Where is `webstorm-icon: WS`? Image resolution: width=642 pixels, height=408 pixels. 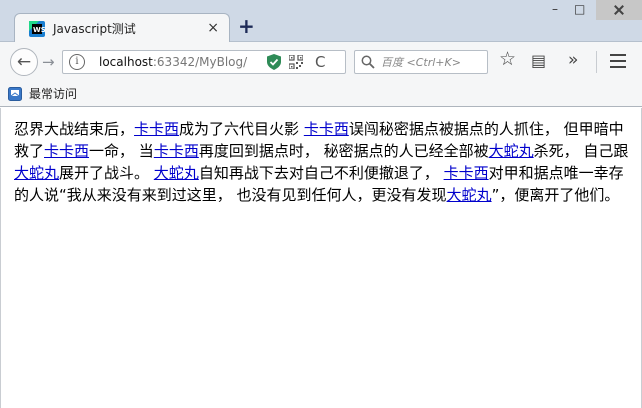
webstorm-icon: WS is located at coordinates (37, 29).